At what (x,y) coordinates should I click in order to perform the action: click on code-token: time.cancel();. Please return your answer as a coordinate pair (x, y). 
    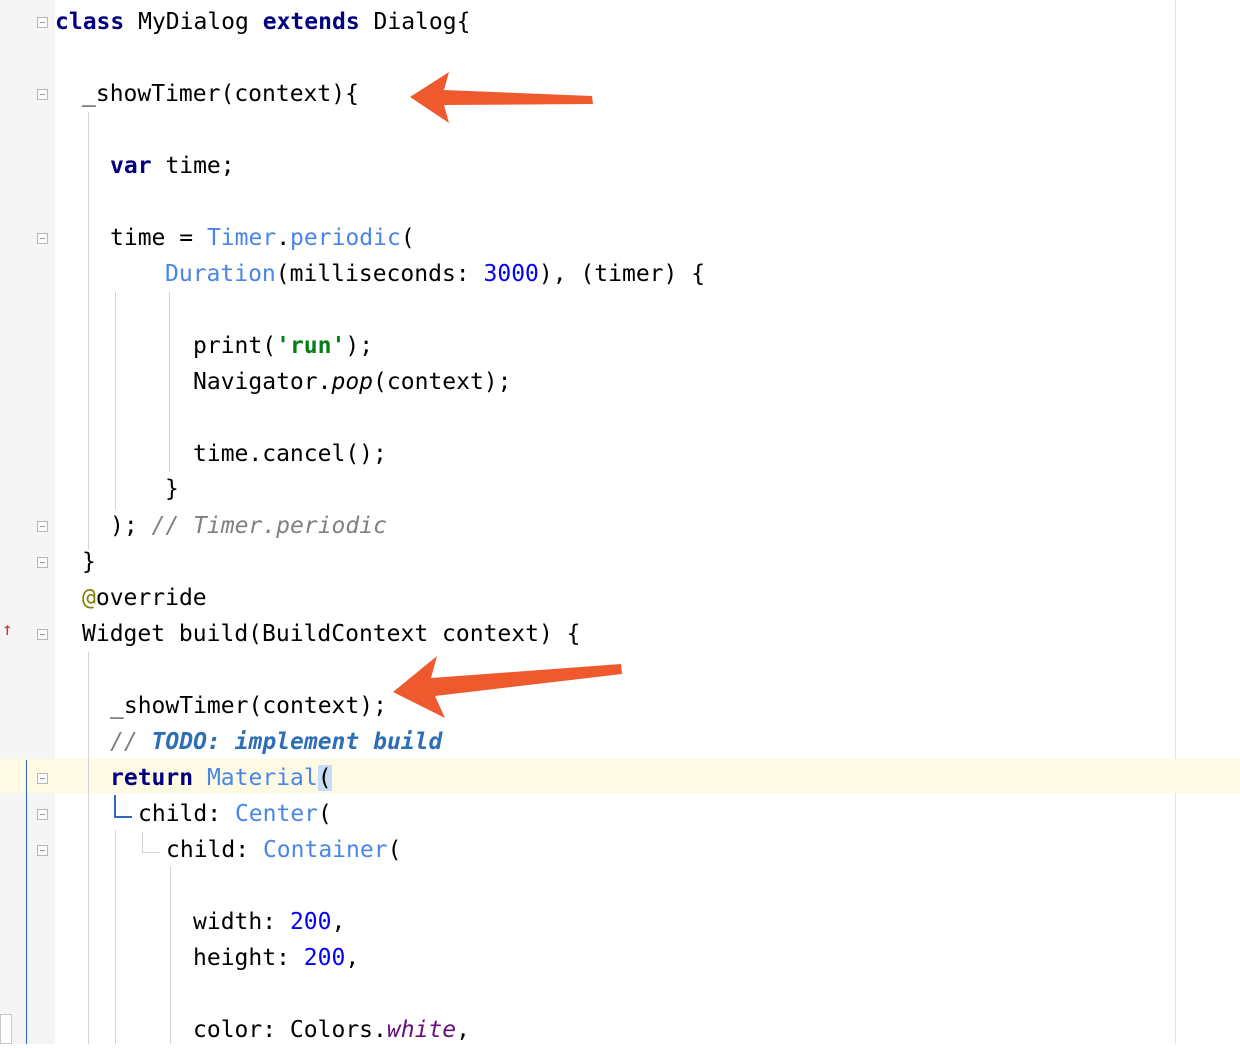
    Looking at the image, I should click on (290, 454).